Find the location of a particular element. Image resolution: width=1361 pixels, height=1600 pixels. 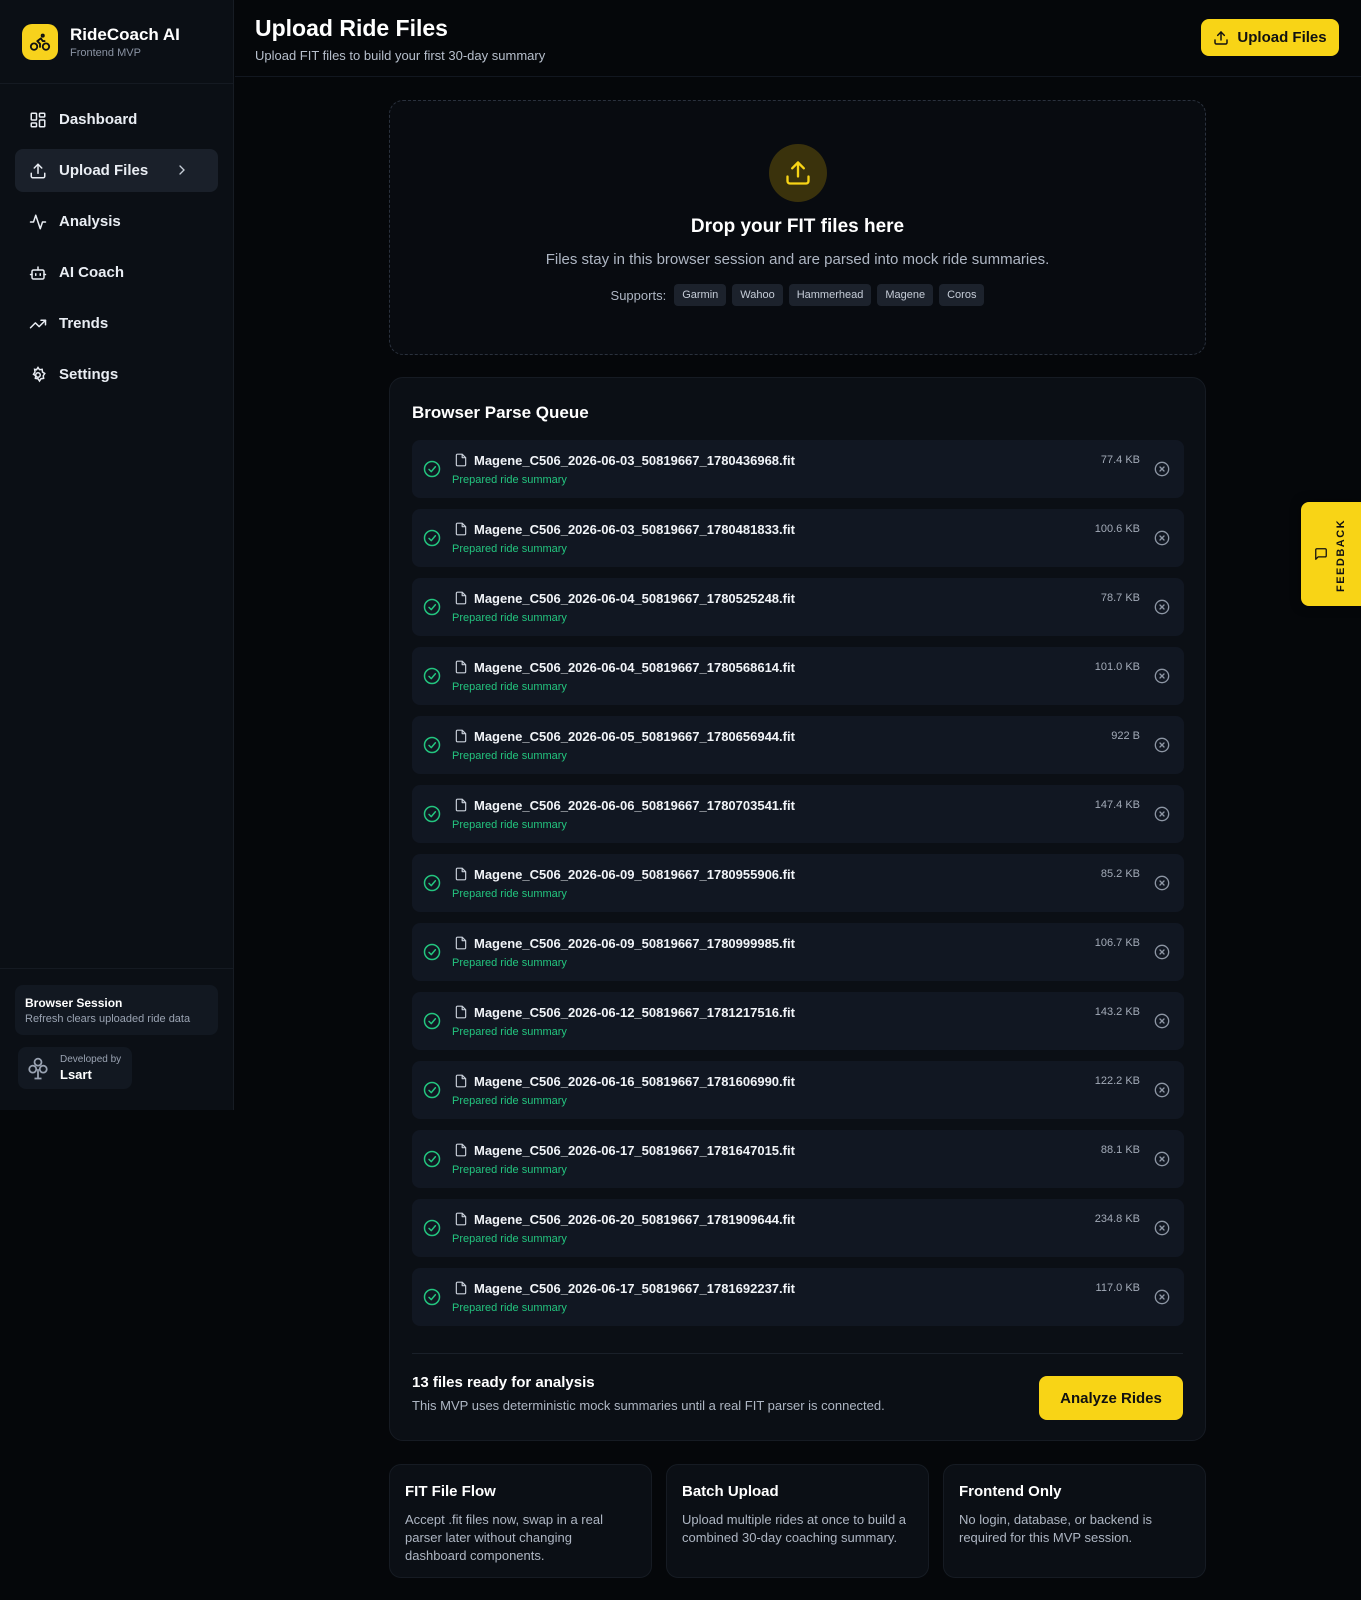

sidebar-item-upload: Upload Files is located at coordinates (116, 170).